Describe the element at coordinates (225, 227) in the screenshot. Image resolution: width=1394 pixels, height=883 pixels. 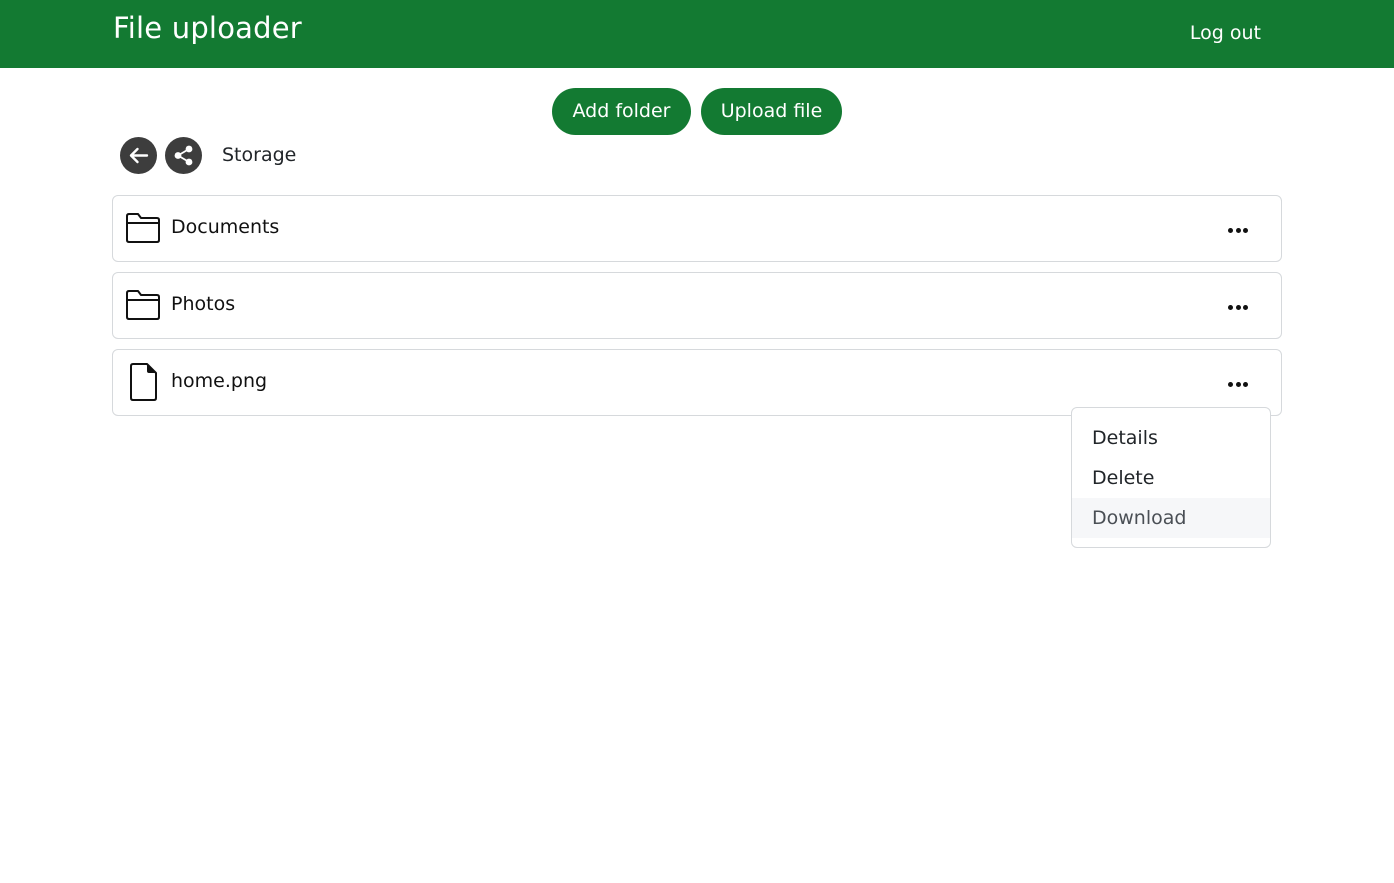
I see `item-name: Documents` at that location.